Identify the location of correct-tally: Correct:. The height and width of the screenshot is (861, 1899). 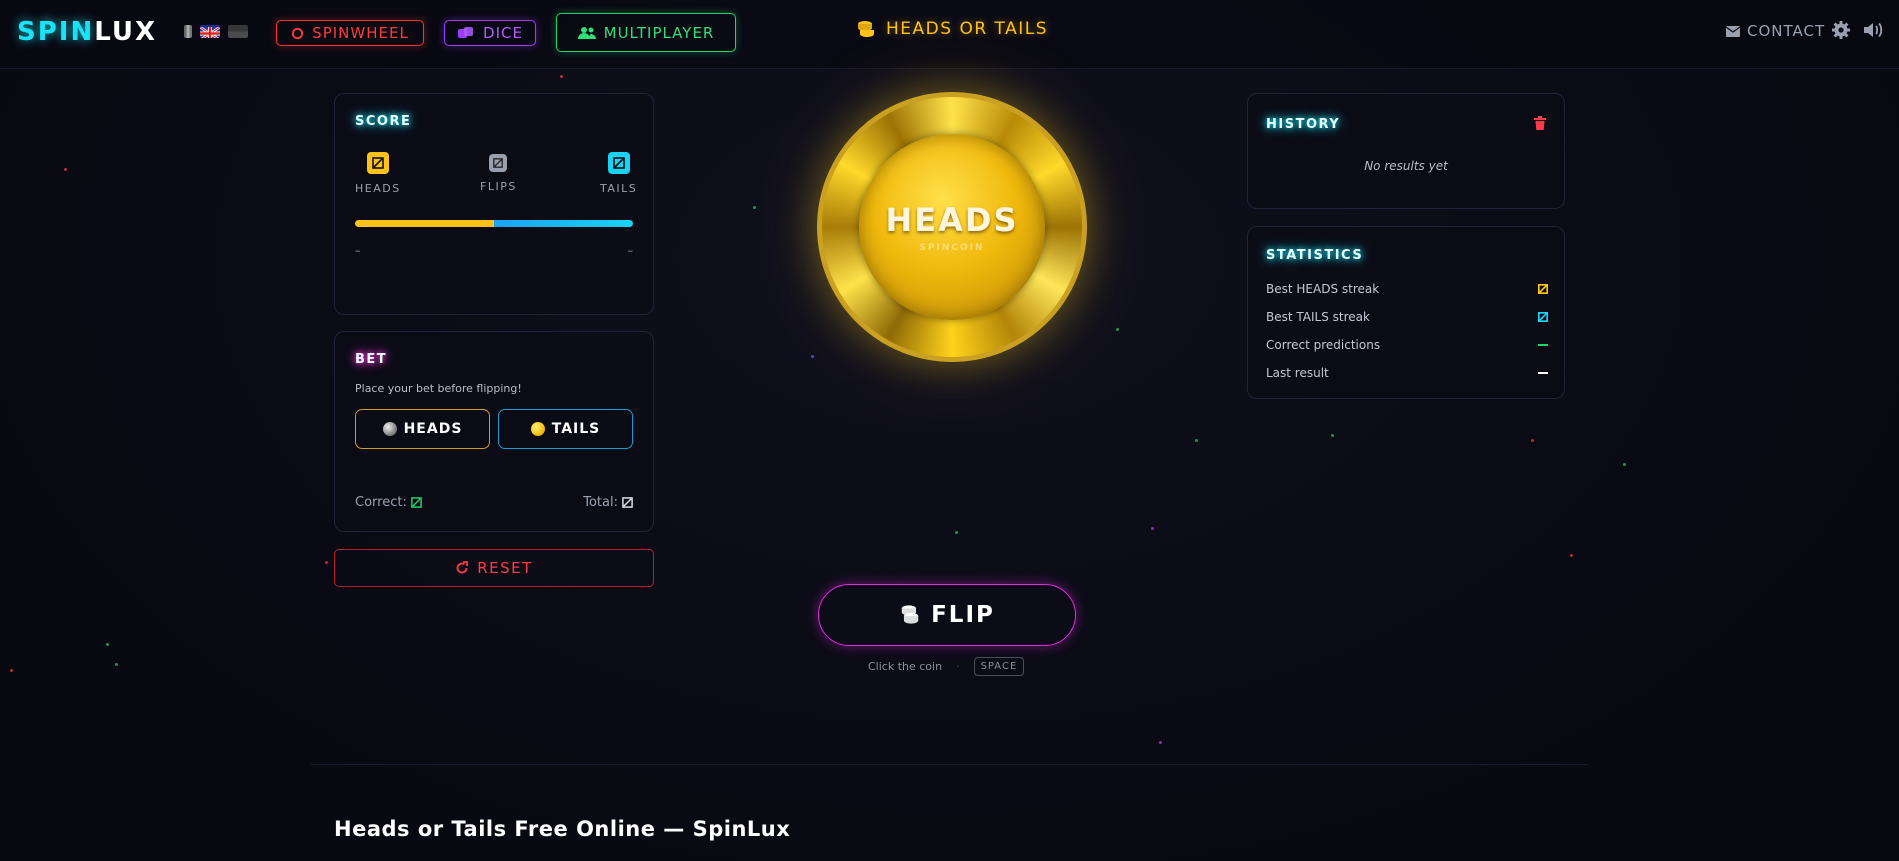
(388, 502).